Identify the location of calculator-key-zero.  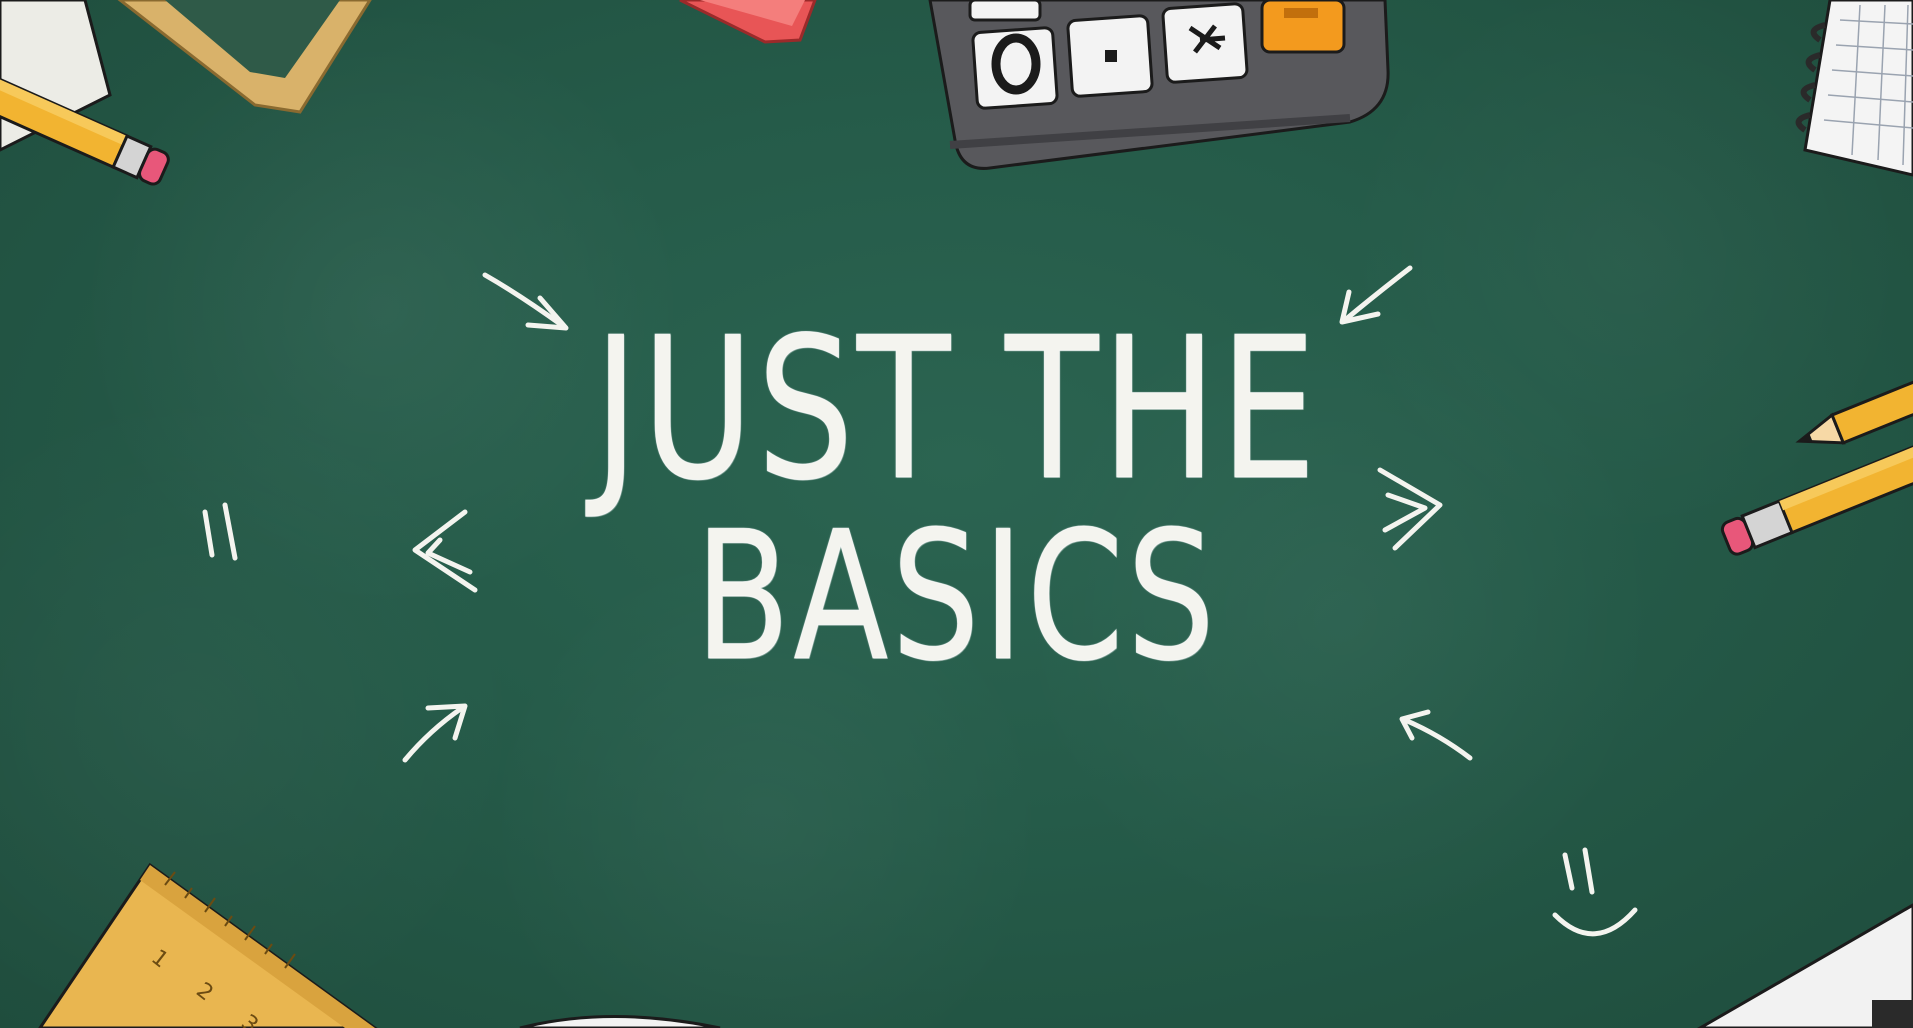
(1015, 68).